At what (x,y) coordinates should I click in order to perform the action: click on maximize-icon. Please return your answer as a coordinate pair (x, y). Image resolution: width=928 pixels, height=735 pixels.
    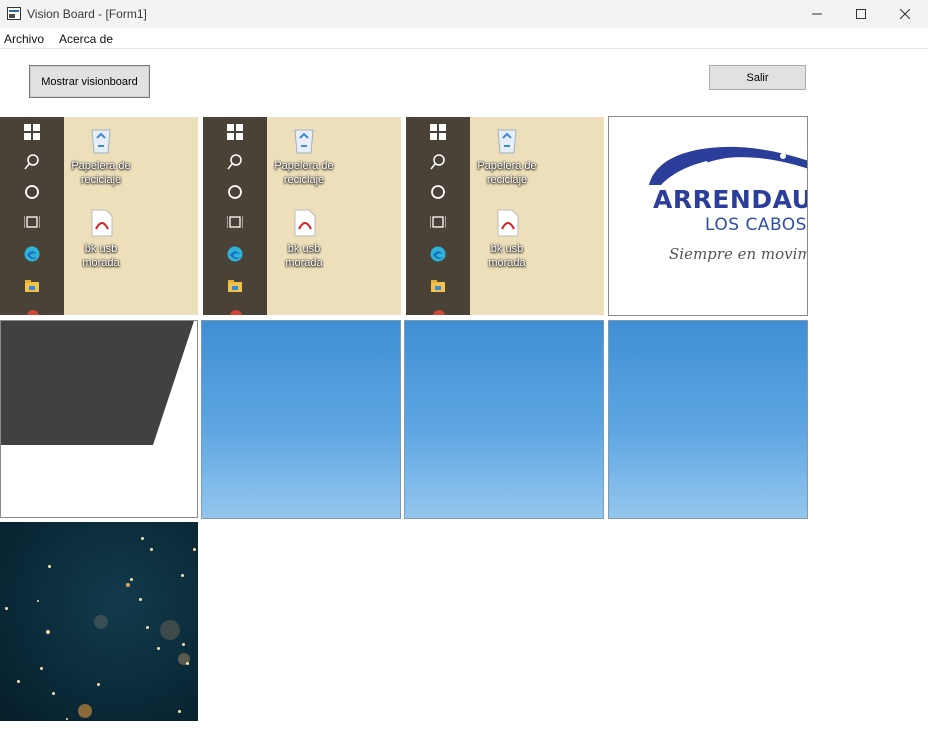
    Looking at the image, I should click on (861, 14).